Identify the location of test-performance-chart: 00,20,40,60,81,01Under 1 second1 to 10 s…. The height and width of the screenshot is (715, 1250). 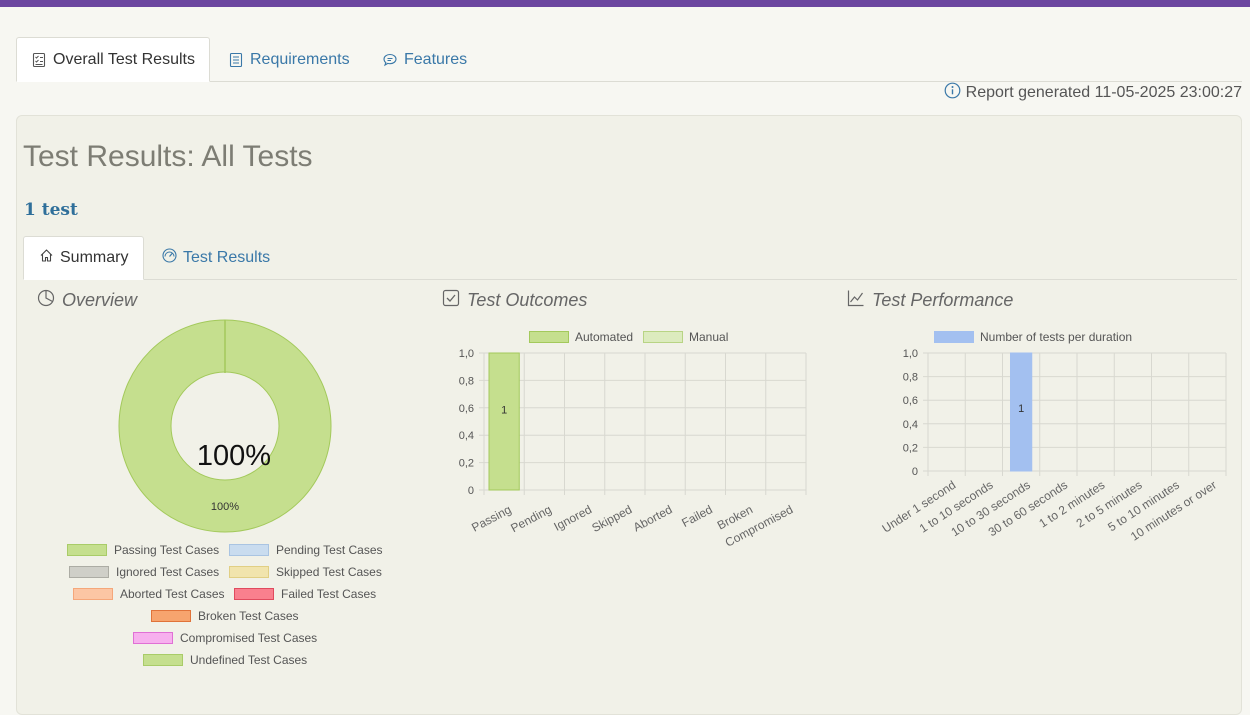
(1053, 446).